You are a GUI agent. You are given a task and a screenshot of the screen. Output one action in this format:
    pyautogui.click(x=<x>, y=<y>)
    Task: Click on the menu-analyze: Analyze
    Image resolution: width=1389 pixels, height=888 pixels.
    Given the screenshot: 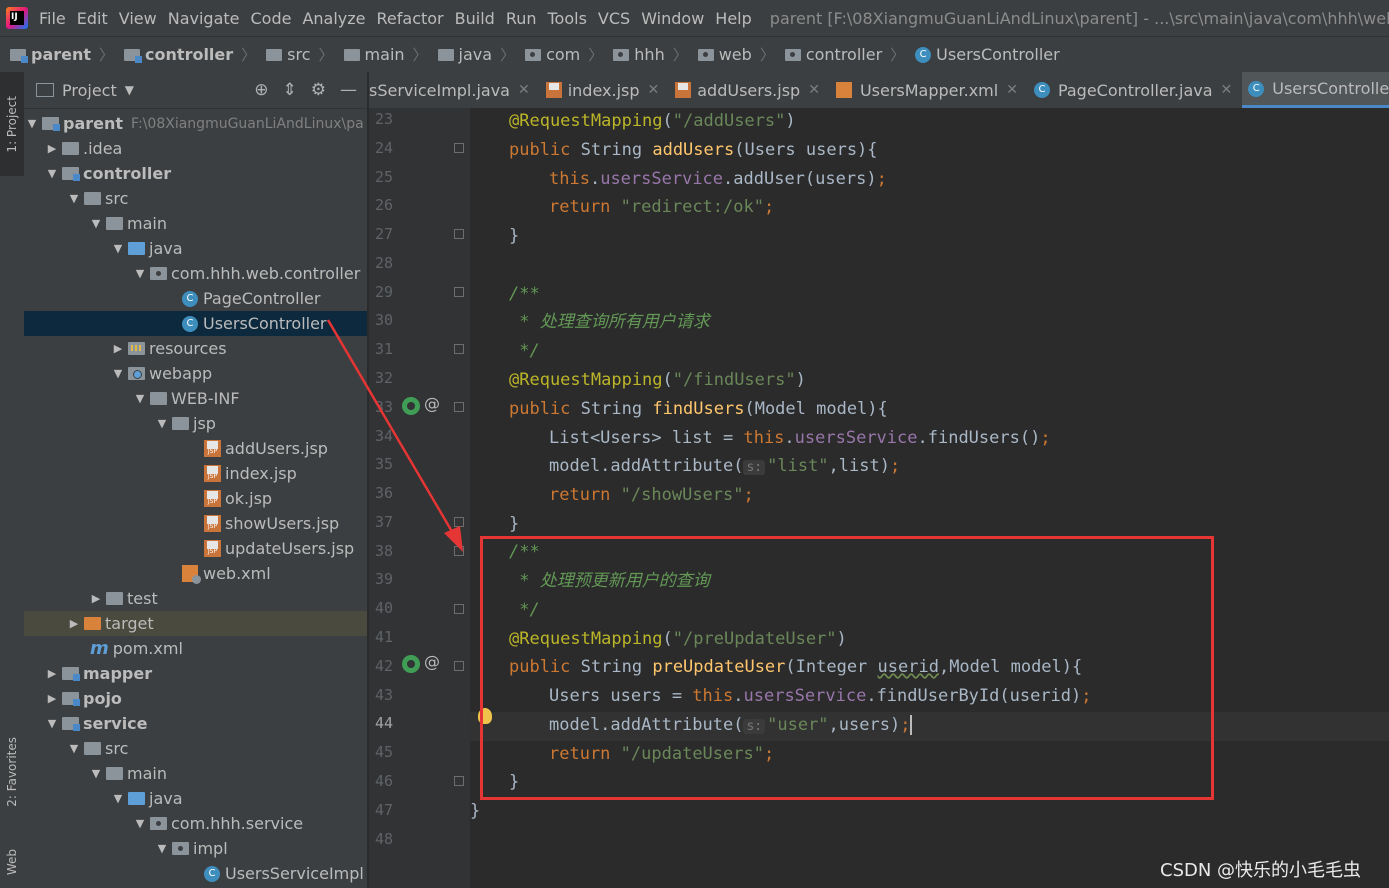 What is the action you would take?
    pyautogui.click(x=333, y=18)
    